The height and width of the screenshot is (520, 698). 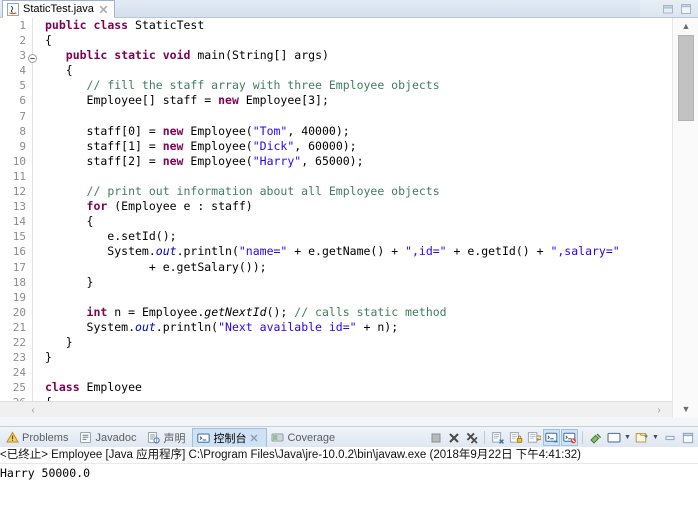 I want to click on line-number: 7, so click(x=22, y=116).